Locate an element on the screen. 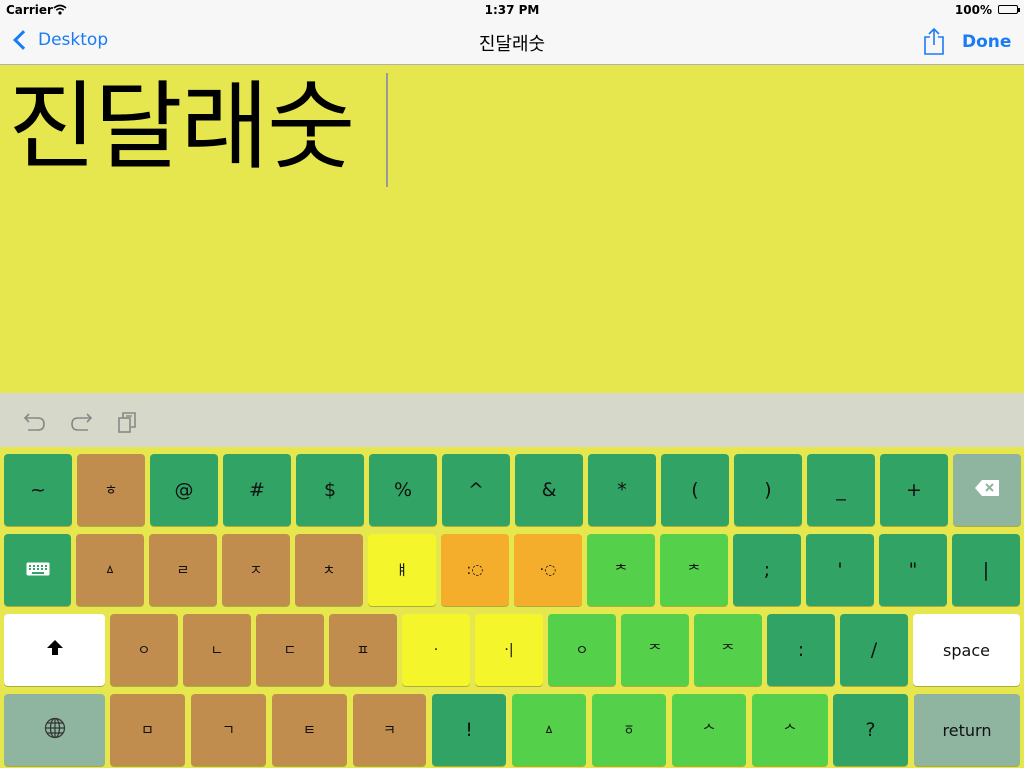  key-2-7: ㅇ is located at coordinates (582, 650).